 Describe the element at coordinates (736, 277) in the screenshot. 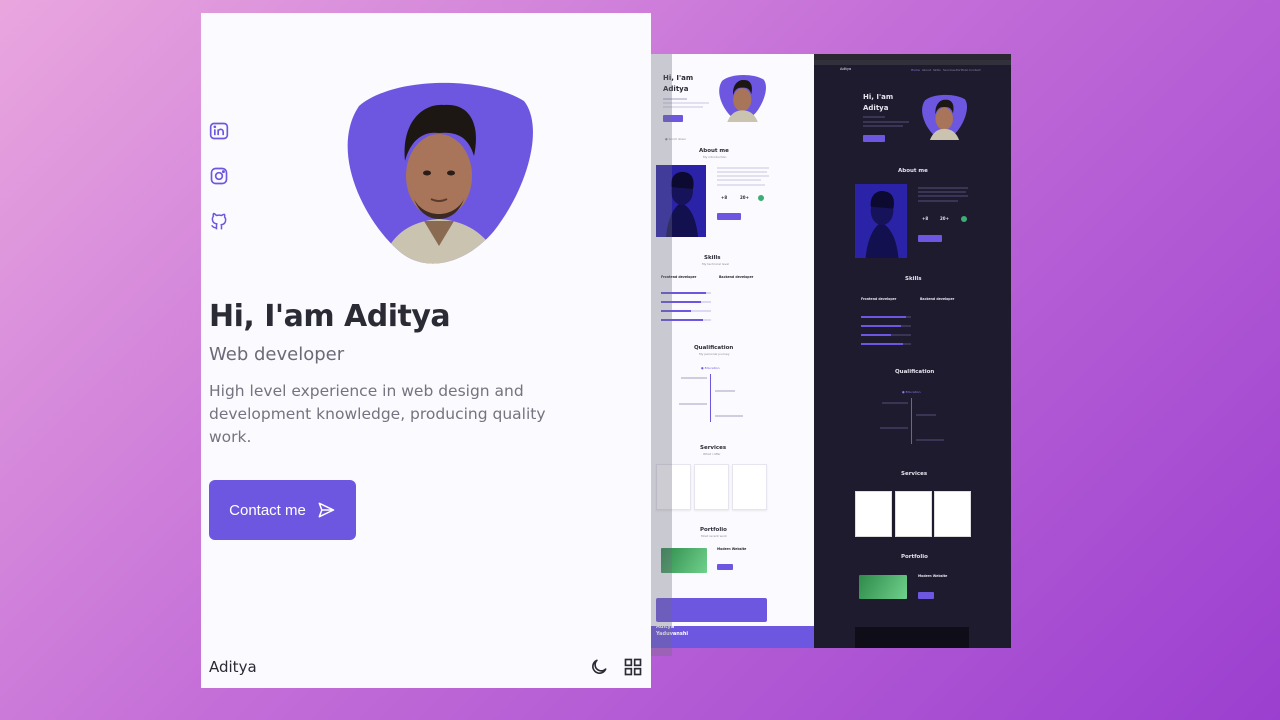

I see `preview-backend: Backend developer` at that location.